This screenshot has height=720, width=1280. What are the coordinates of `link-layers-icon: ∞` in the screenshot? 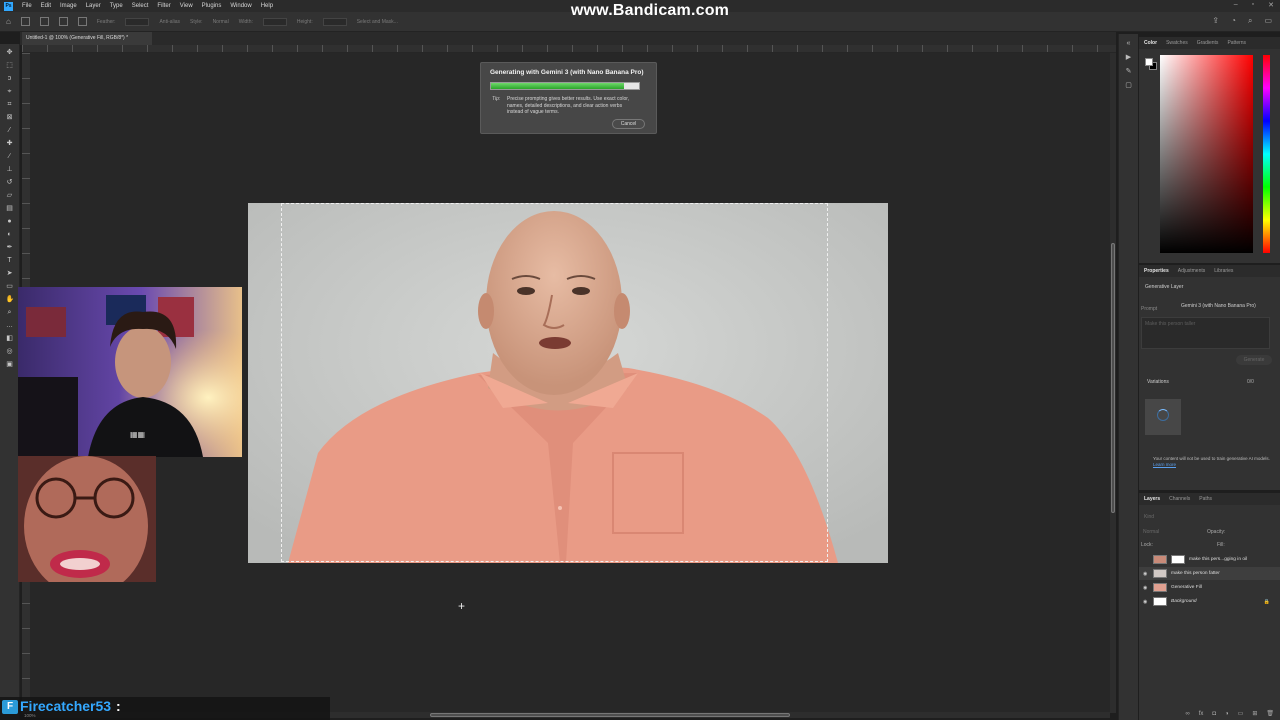 It's located at (1187, 714).